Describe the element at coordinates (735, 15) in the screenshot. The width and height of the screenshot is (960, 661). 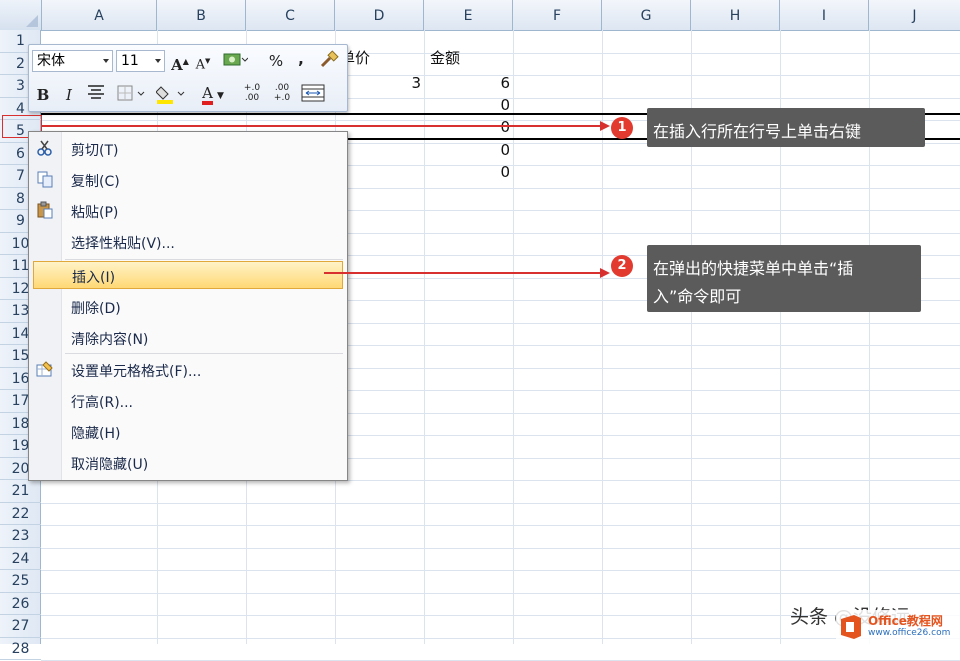
I see `column-header-h: H` at that location.